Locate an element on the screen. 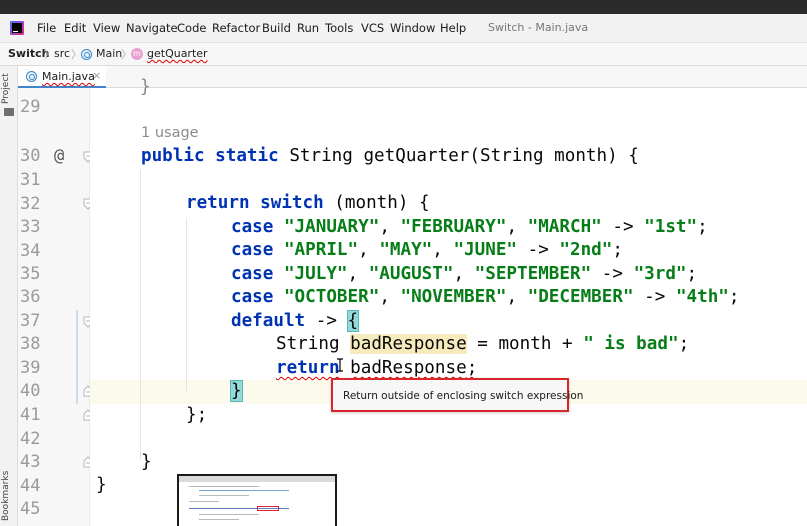  menu-code: Code is located at coordinates (191, 28).